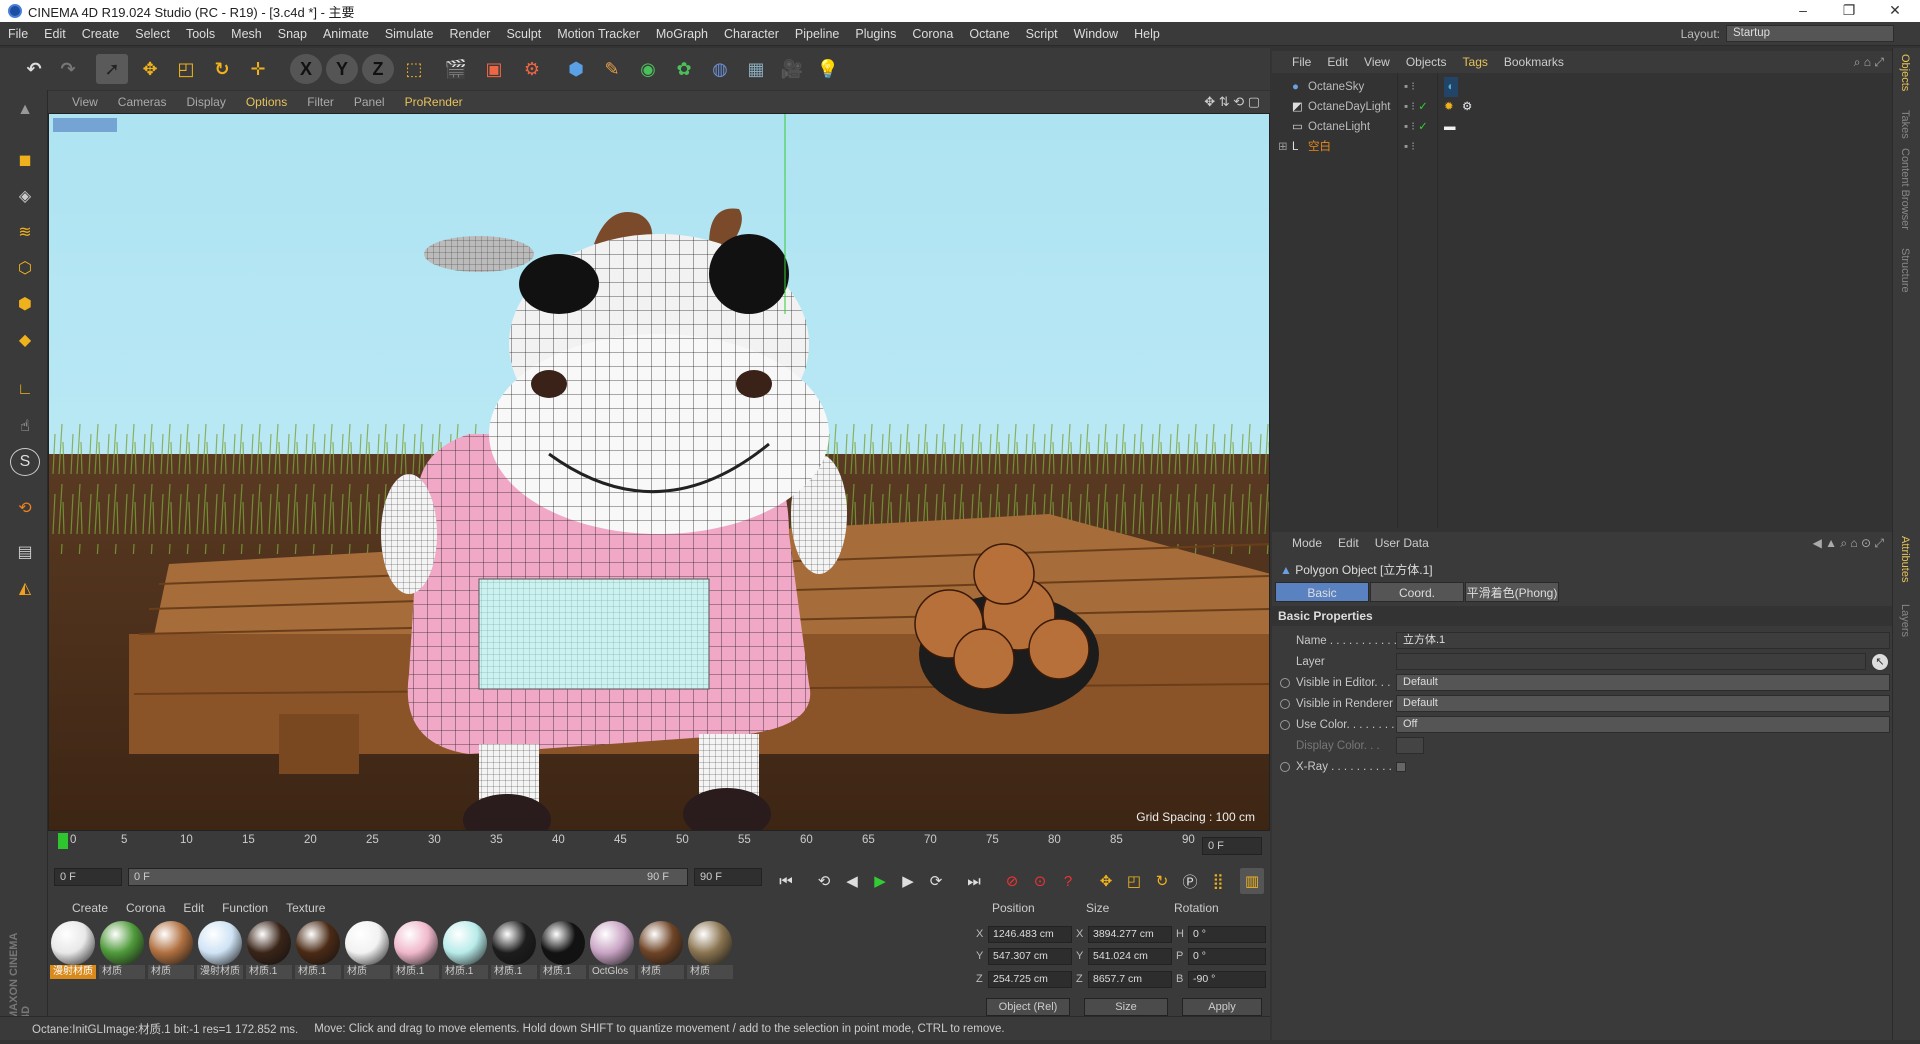 The width and height of the screenshot is (1920, 1044). I want to click on mat-menu-corona: Corona, so click(145, 908).